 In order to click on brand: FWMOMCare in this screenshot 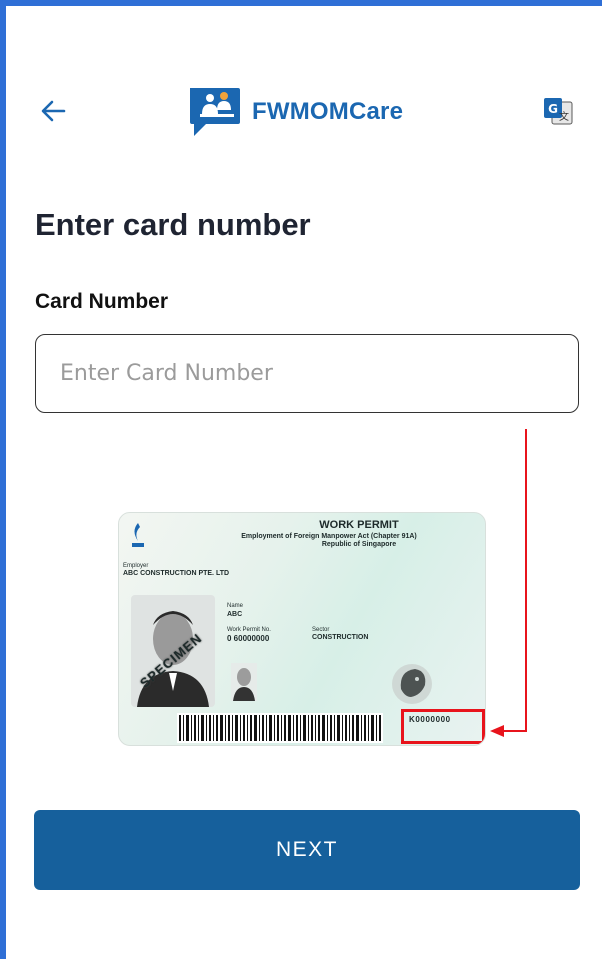, I will do `click(294, 112)`.